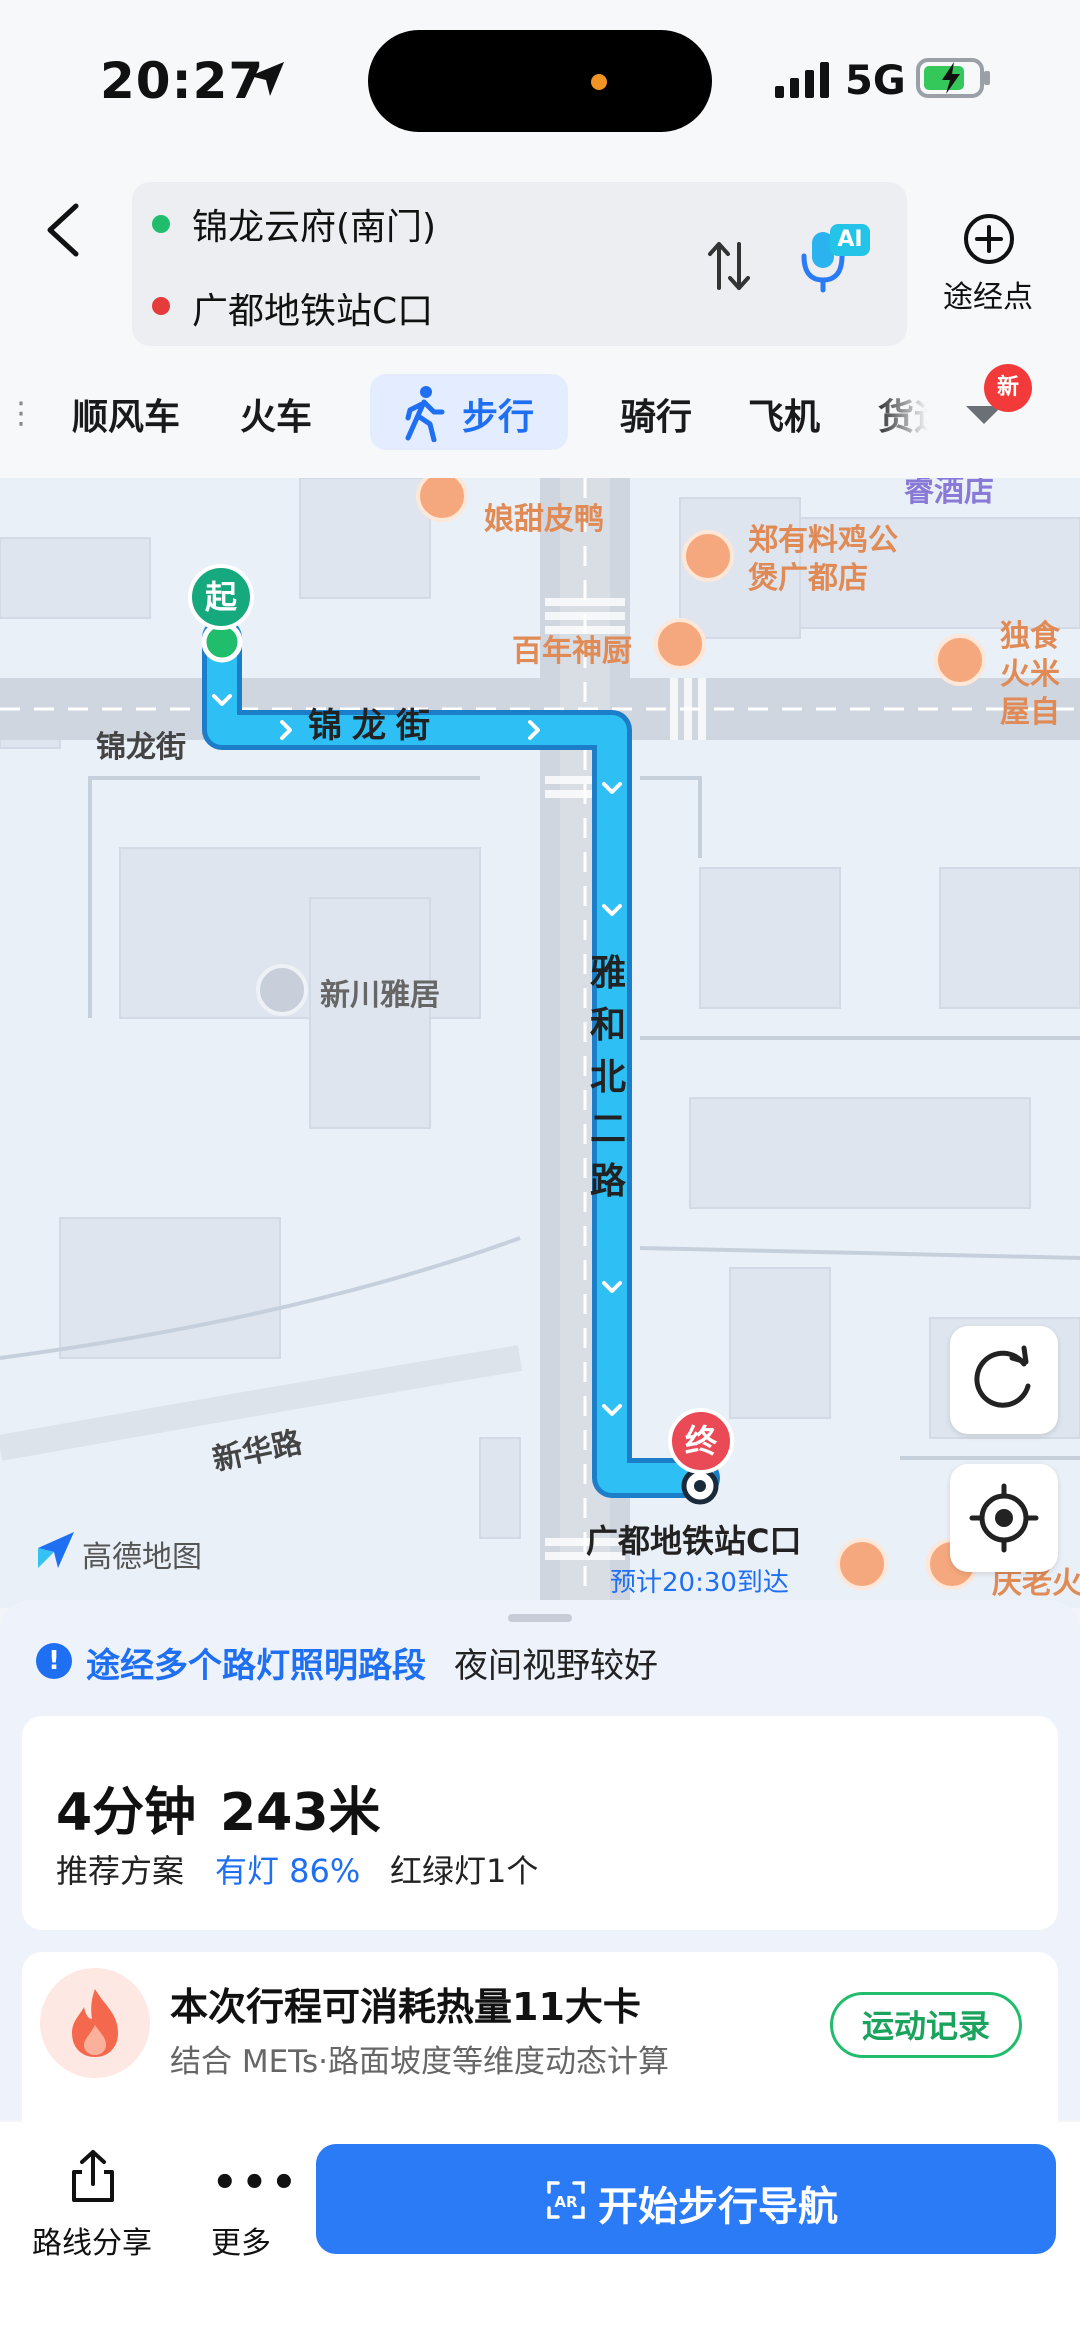 The image size is (1080, 2341). Describe the element at coordinates (182, 81) in the screenshot. I see `status-time: 20:27` at that location.